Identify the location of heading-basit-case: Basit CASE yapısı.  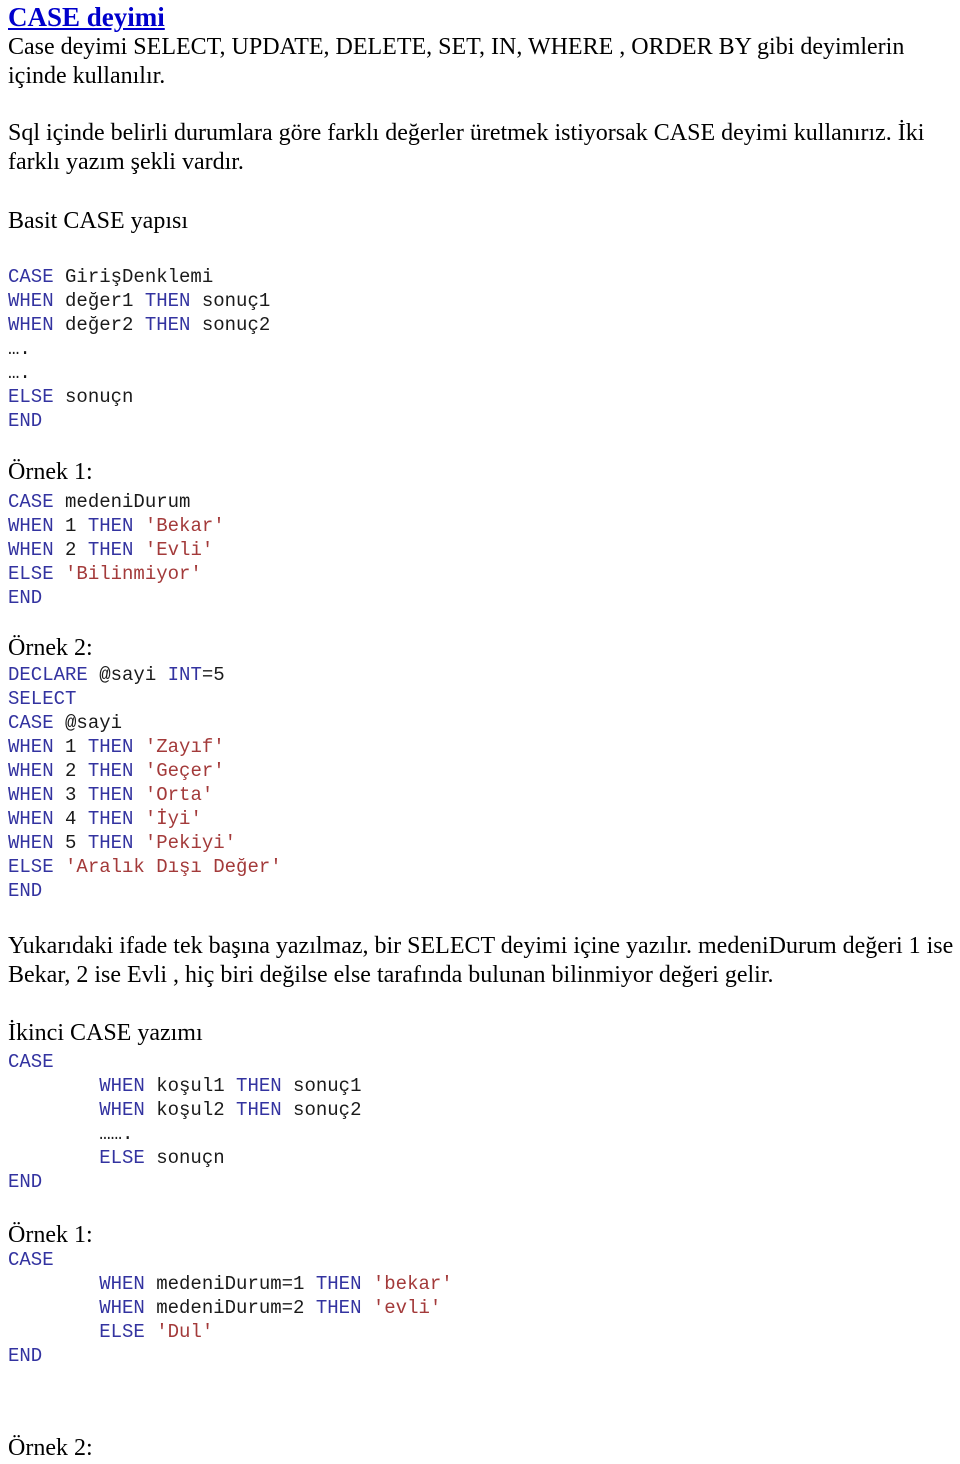
(98, 221).